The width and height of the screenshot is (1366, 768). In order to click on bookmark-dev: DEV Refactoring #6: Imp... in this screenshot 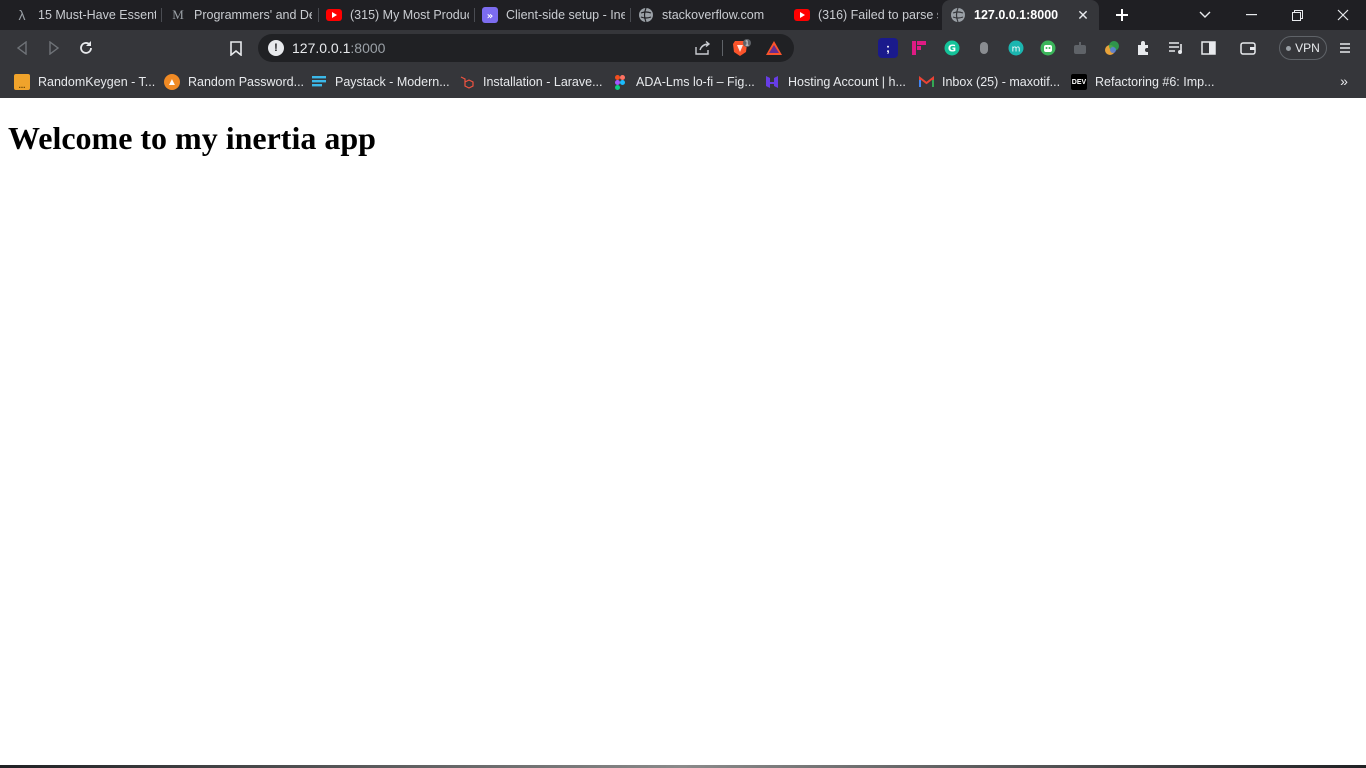, I will do `click(1143, 82)`.